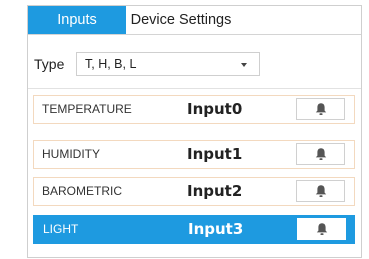 The image size is (369, 259). I want to click on tab-bar: Inputs Device Settings, so click(194, 20).